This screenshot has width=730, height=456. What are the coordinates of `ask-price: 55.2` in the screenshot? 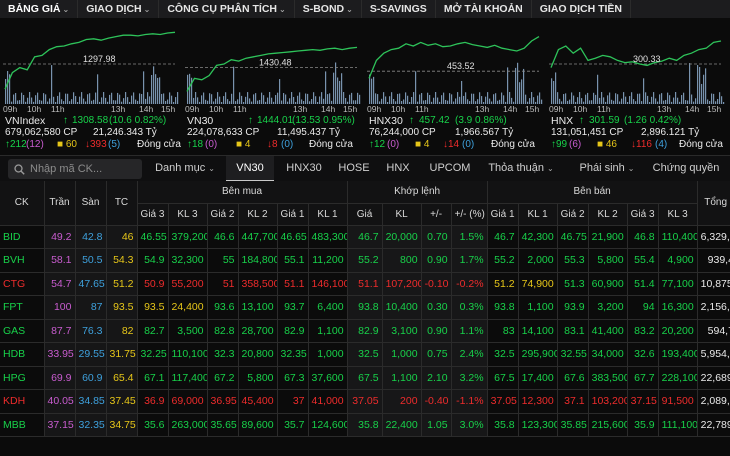 It's located at (503, 260).